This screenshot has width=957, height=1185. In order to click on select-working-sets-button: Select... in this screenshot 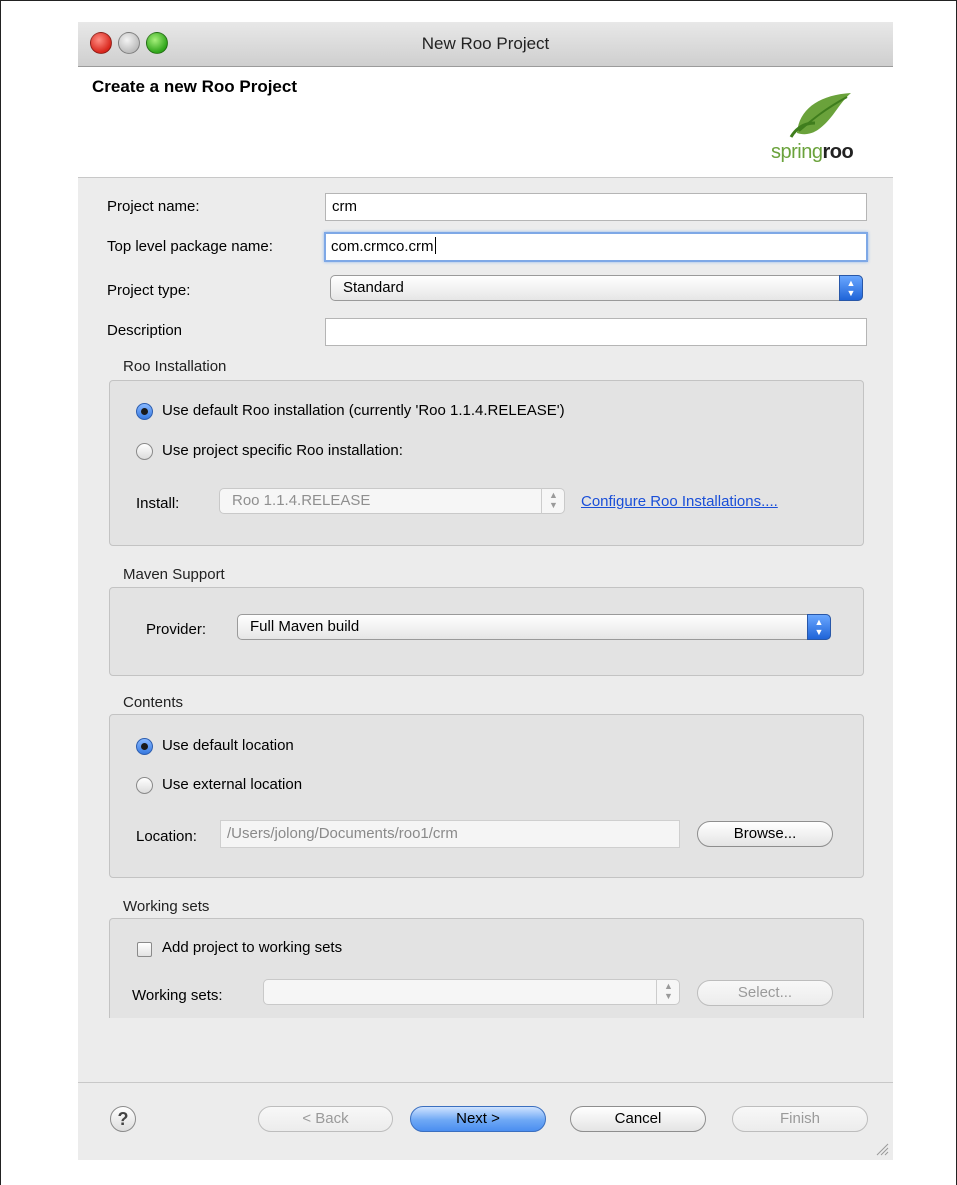, I will do `click(765, 993)`.